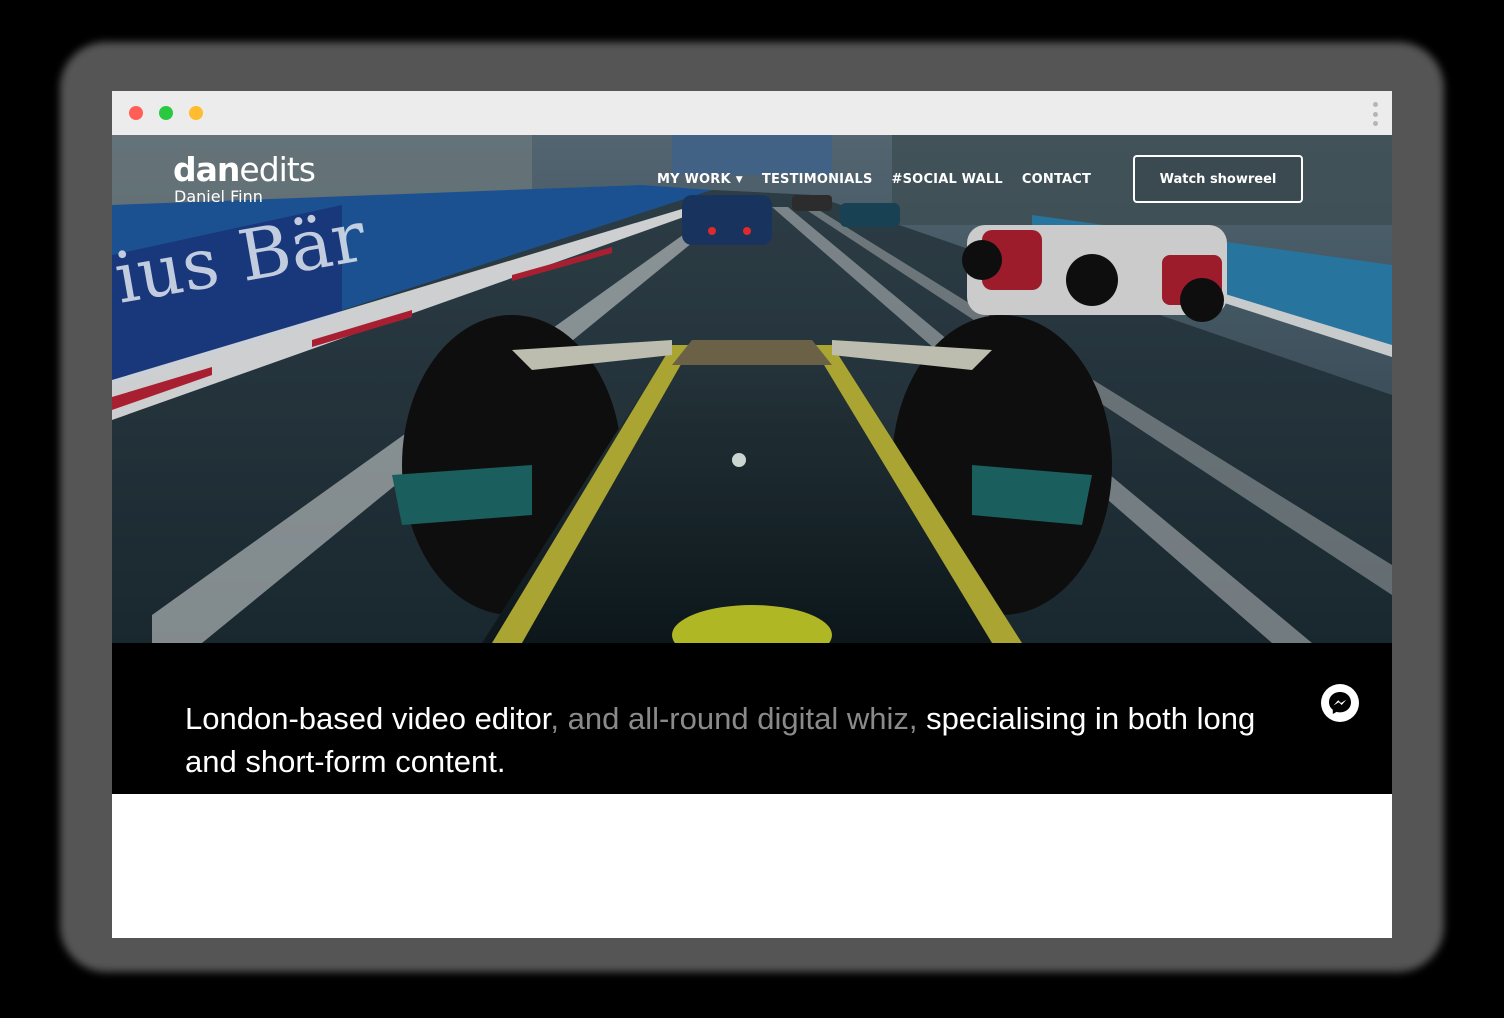  I want to click on nav-my-work-label: MY WORK, so click(694, 179).